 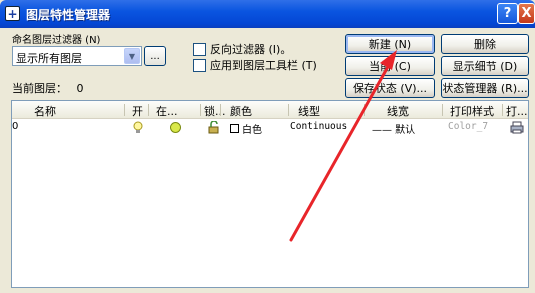 What do you see at coordinates (309, 111) in the screenshot?
I see `col-linetype: 线型` at bounding box center [309, 111].